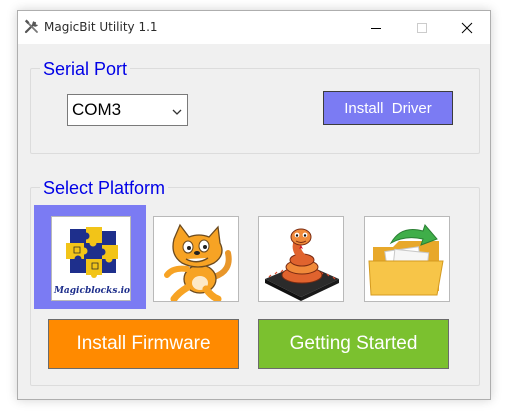  Describe the element at coordinates (91, 291) in the screenshot. I see `magicblocks-caption: Magicblocks.io` at that location.